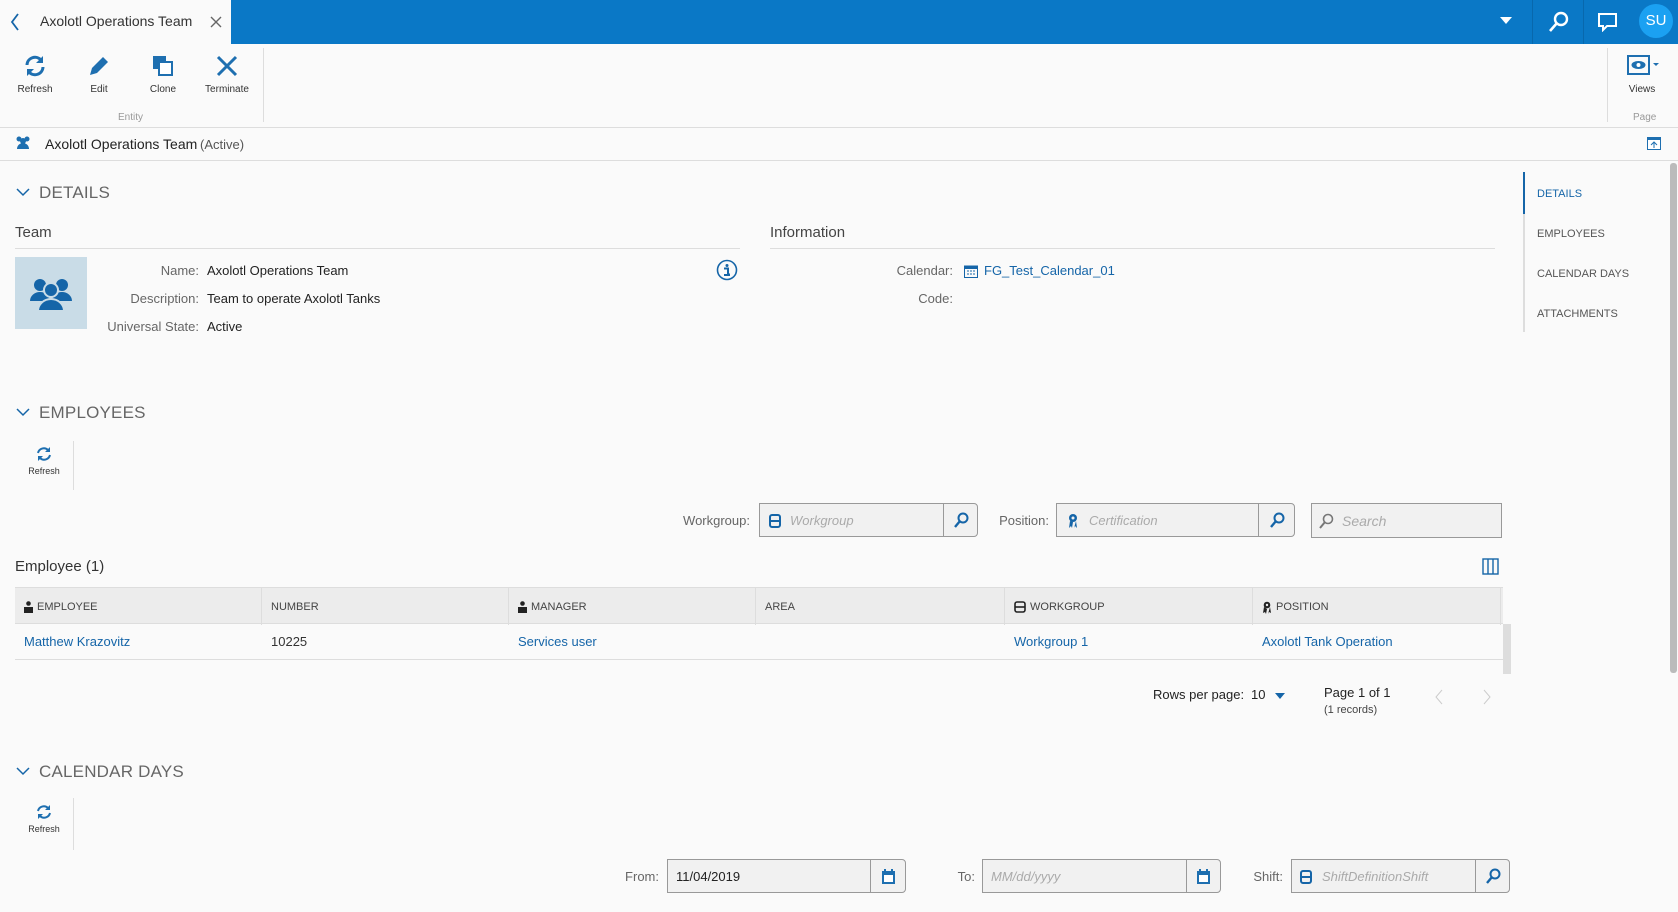 This screenshot has width=1678, height=912. I want to click on number-cell: 10225, so click(289, 641).